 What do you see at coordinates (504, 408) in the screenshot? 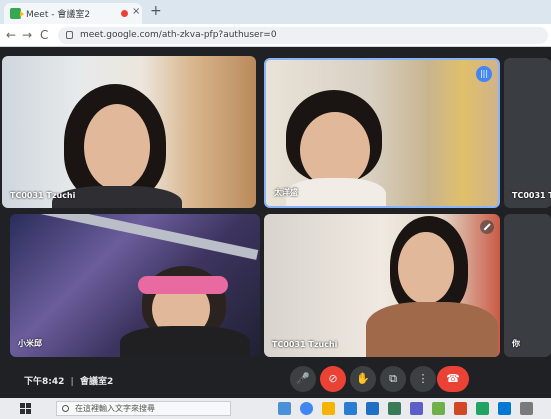
I see `edge-icon` at bounding box center [504, 408].